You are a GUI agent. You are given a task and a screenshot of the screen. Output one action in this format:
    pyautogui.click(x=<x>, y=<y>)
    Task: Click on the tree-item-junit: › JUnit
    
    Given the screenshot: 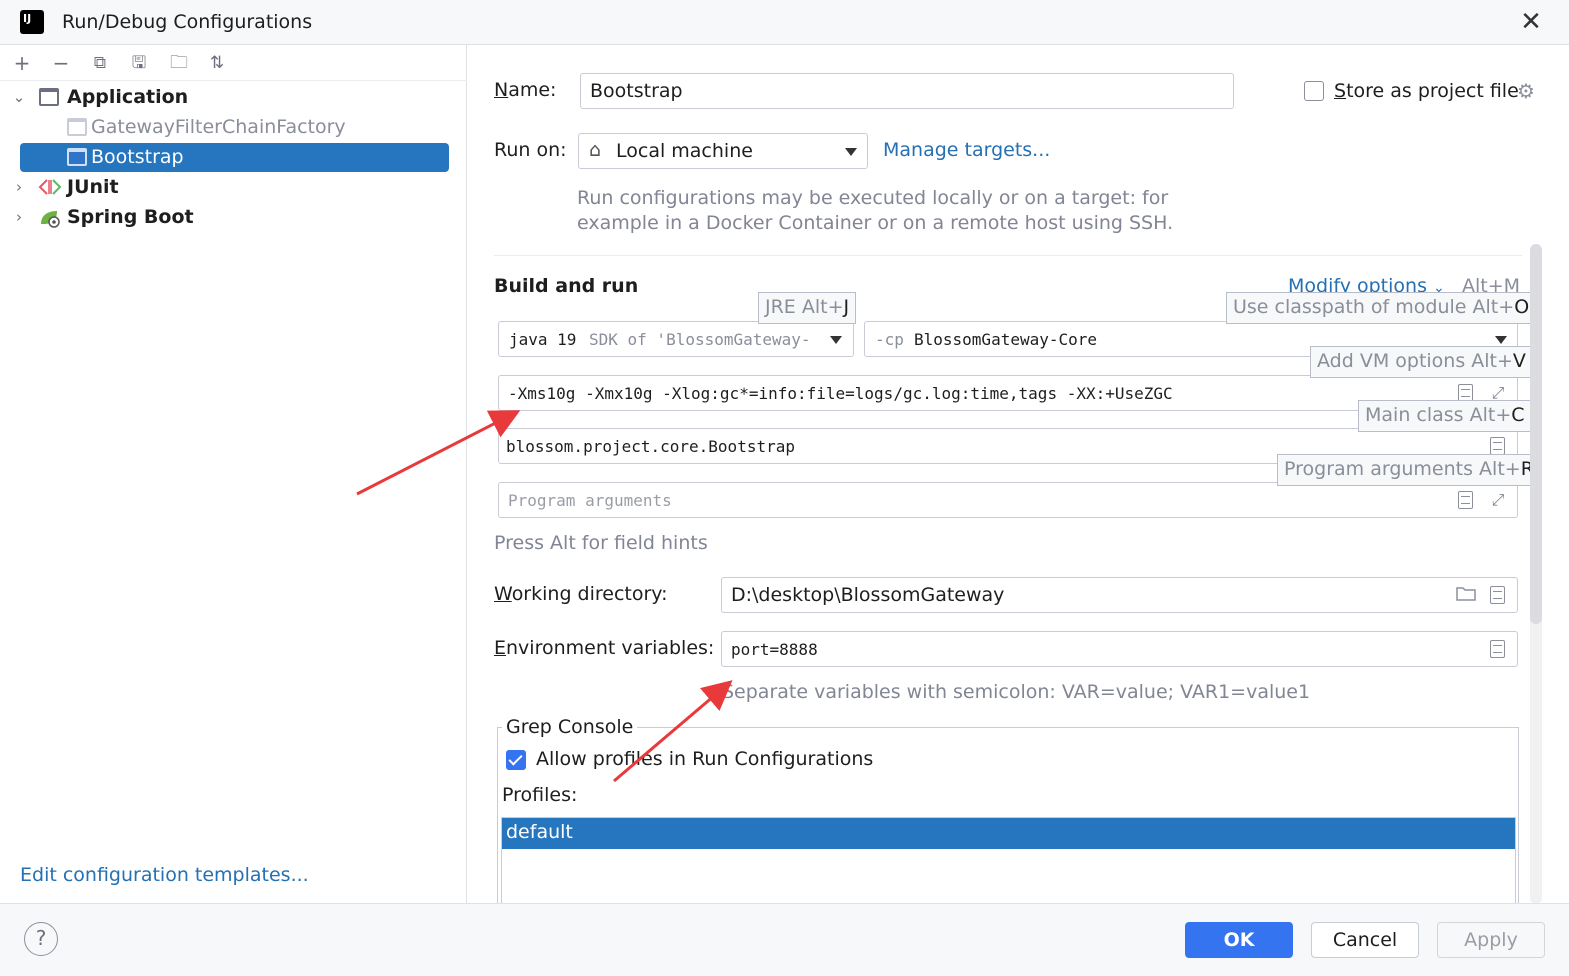 What is the action you would take?
    pyautogui.click(x=233, y=188)
    